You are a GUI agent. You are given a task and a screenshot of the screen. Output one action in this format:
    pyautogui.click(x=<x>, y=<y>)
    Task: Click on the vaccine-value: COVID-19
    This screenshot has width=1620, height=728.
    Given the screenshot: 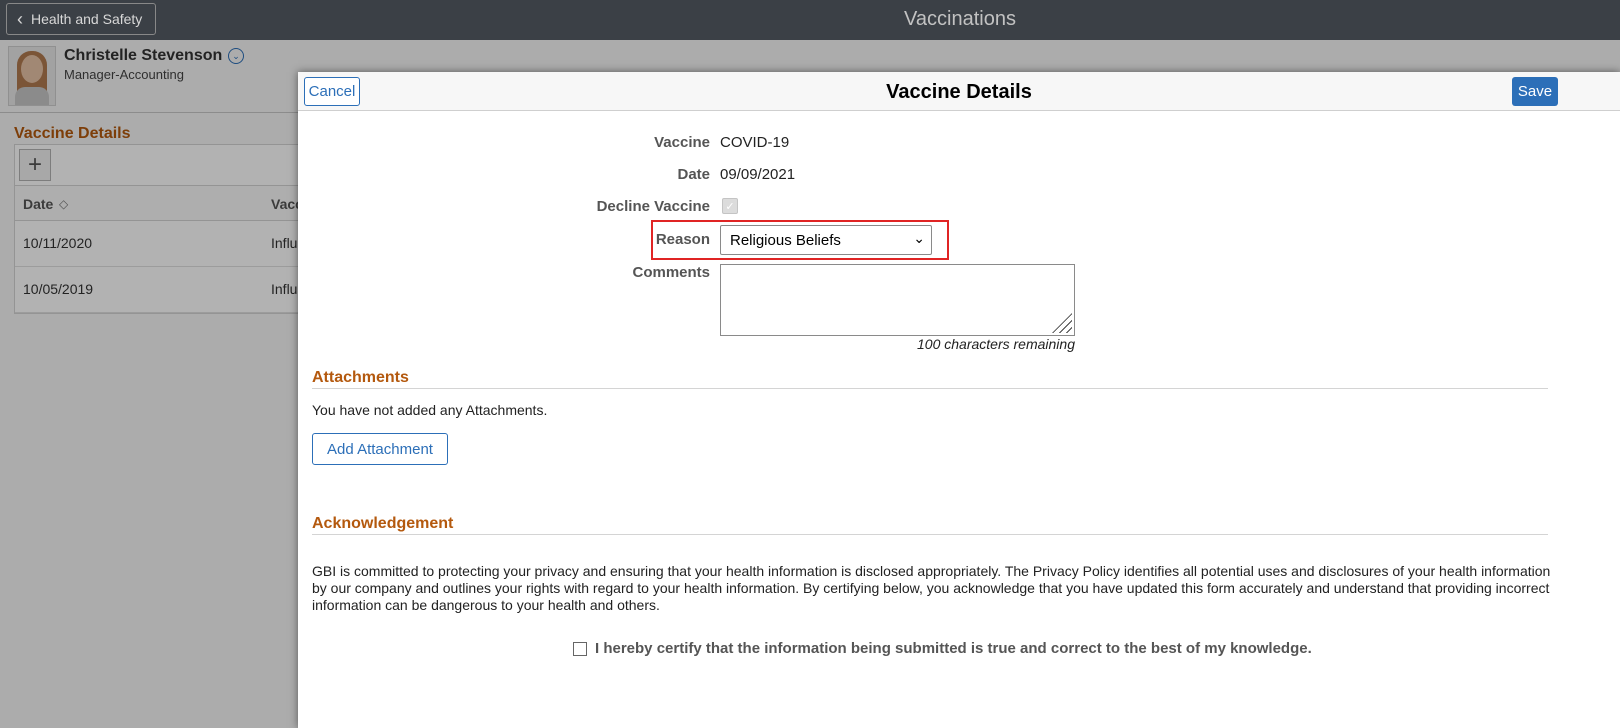 What is the action you would take?
    pyautogui.click(x=755, y=142)
    